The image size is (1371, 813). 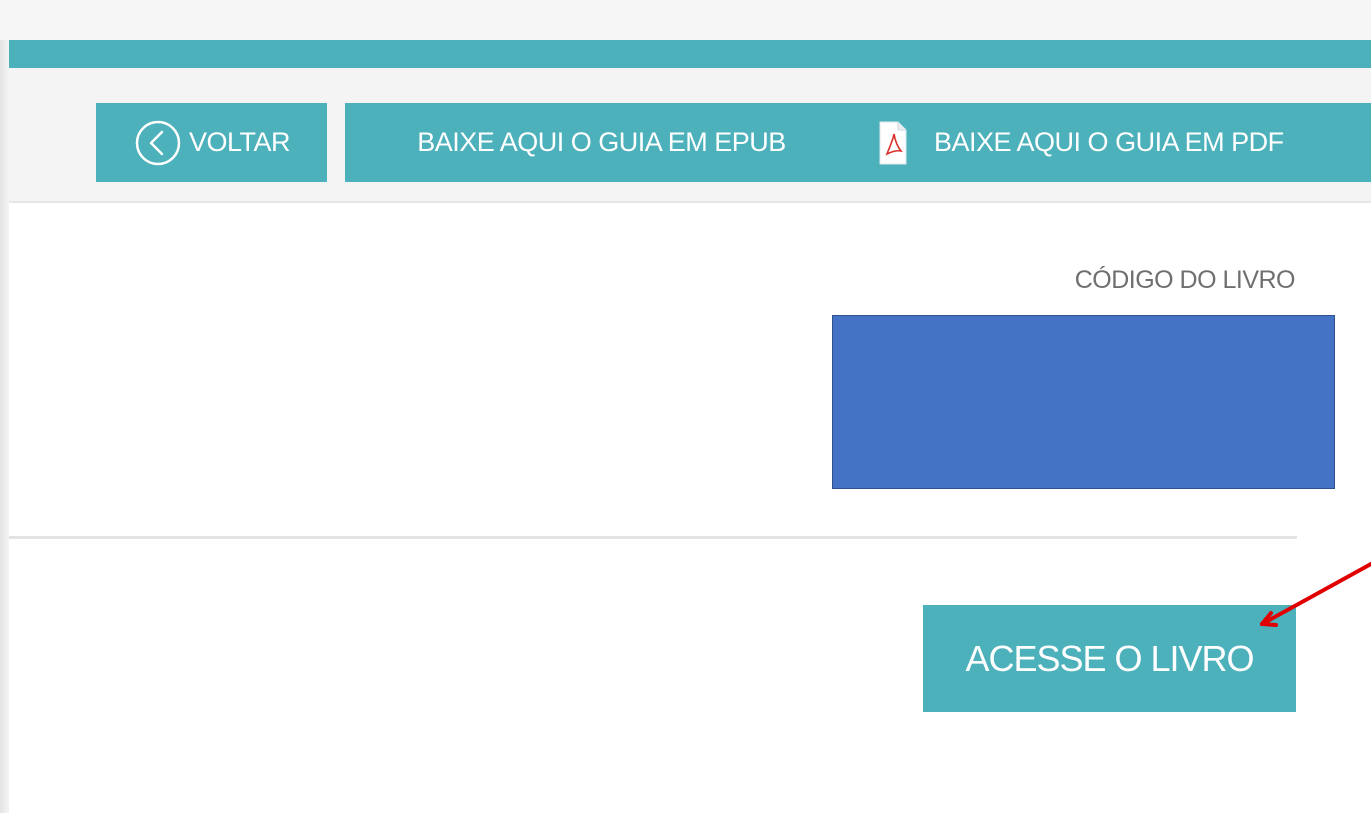 I want to click on download-epub-button: BAIXE AQUI O GUIA EM EPUB, so click(x=601, y=142).